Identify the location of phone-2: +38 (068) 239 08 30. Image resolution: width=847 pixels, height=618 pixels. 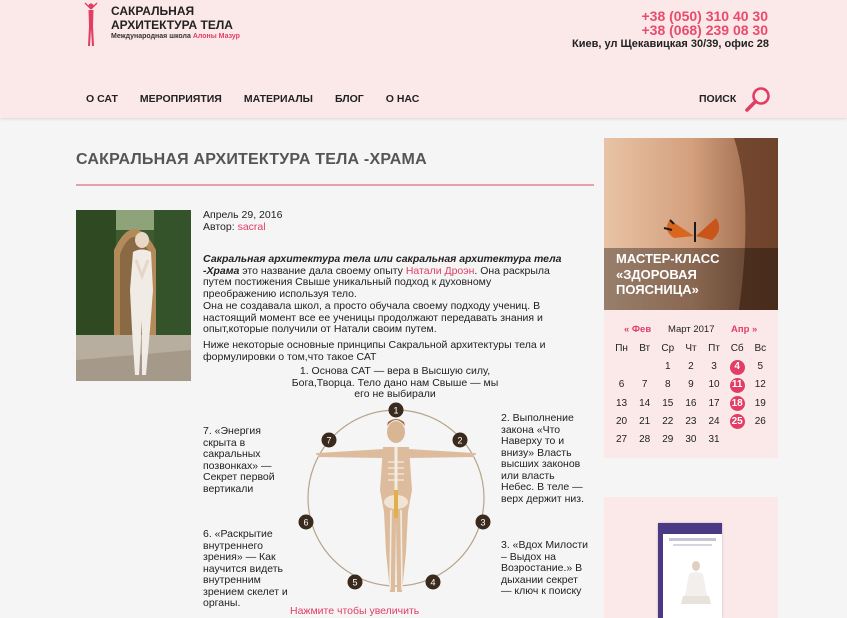
(705, 30).